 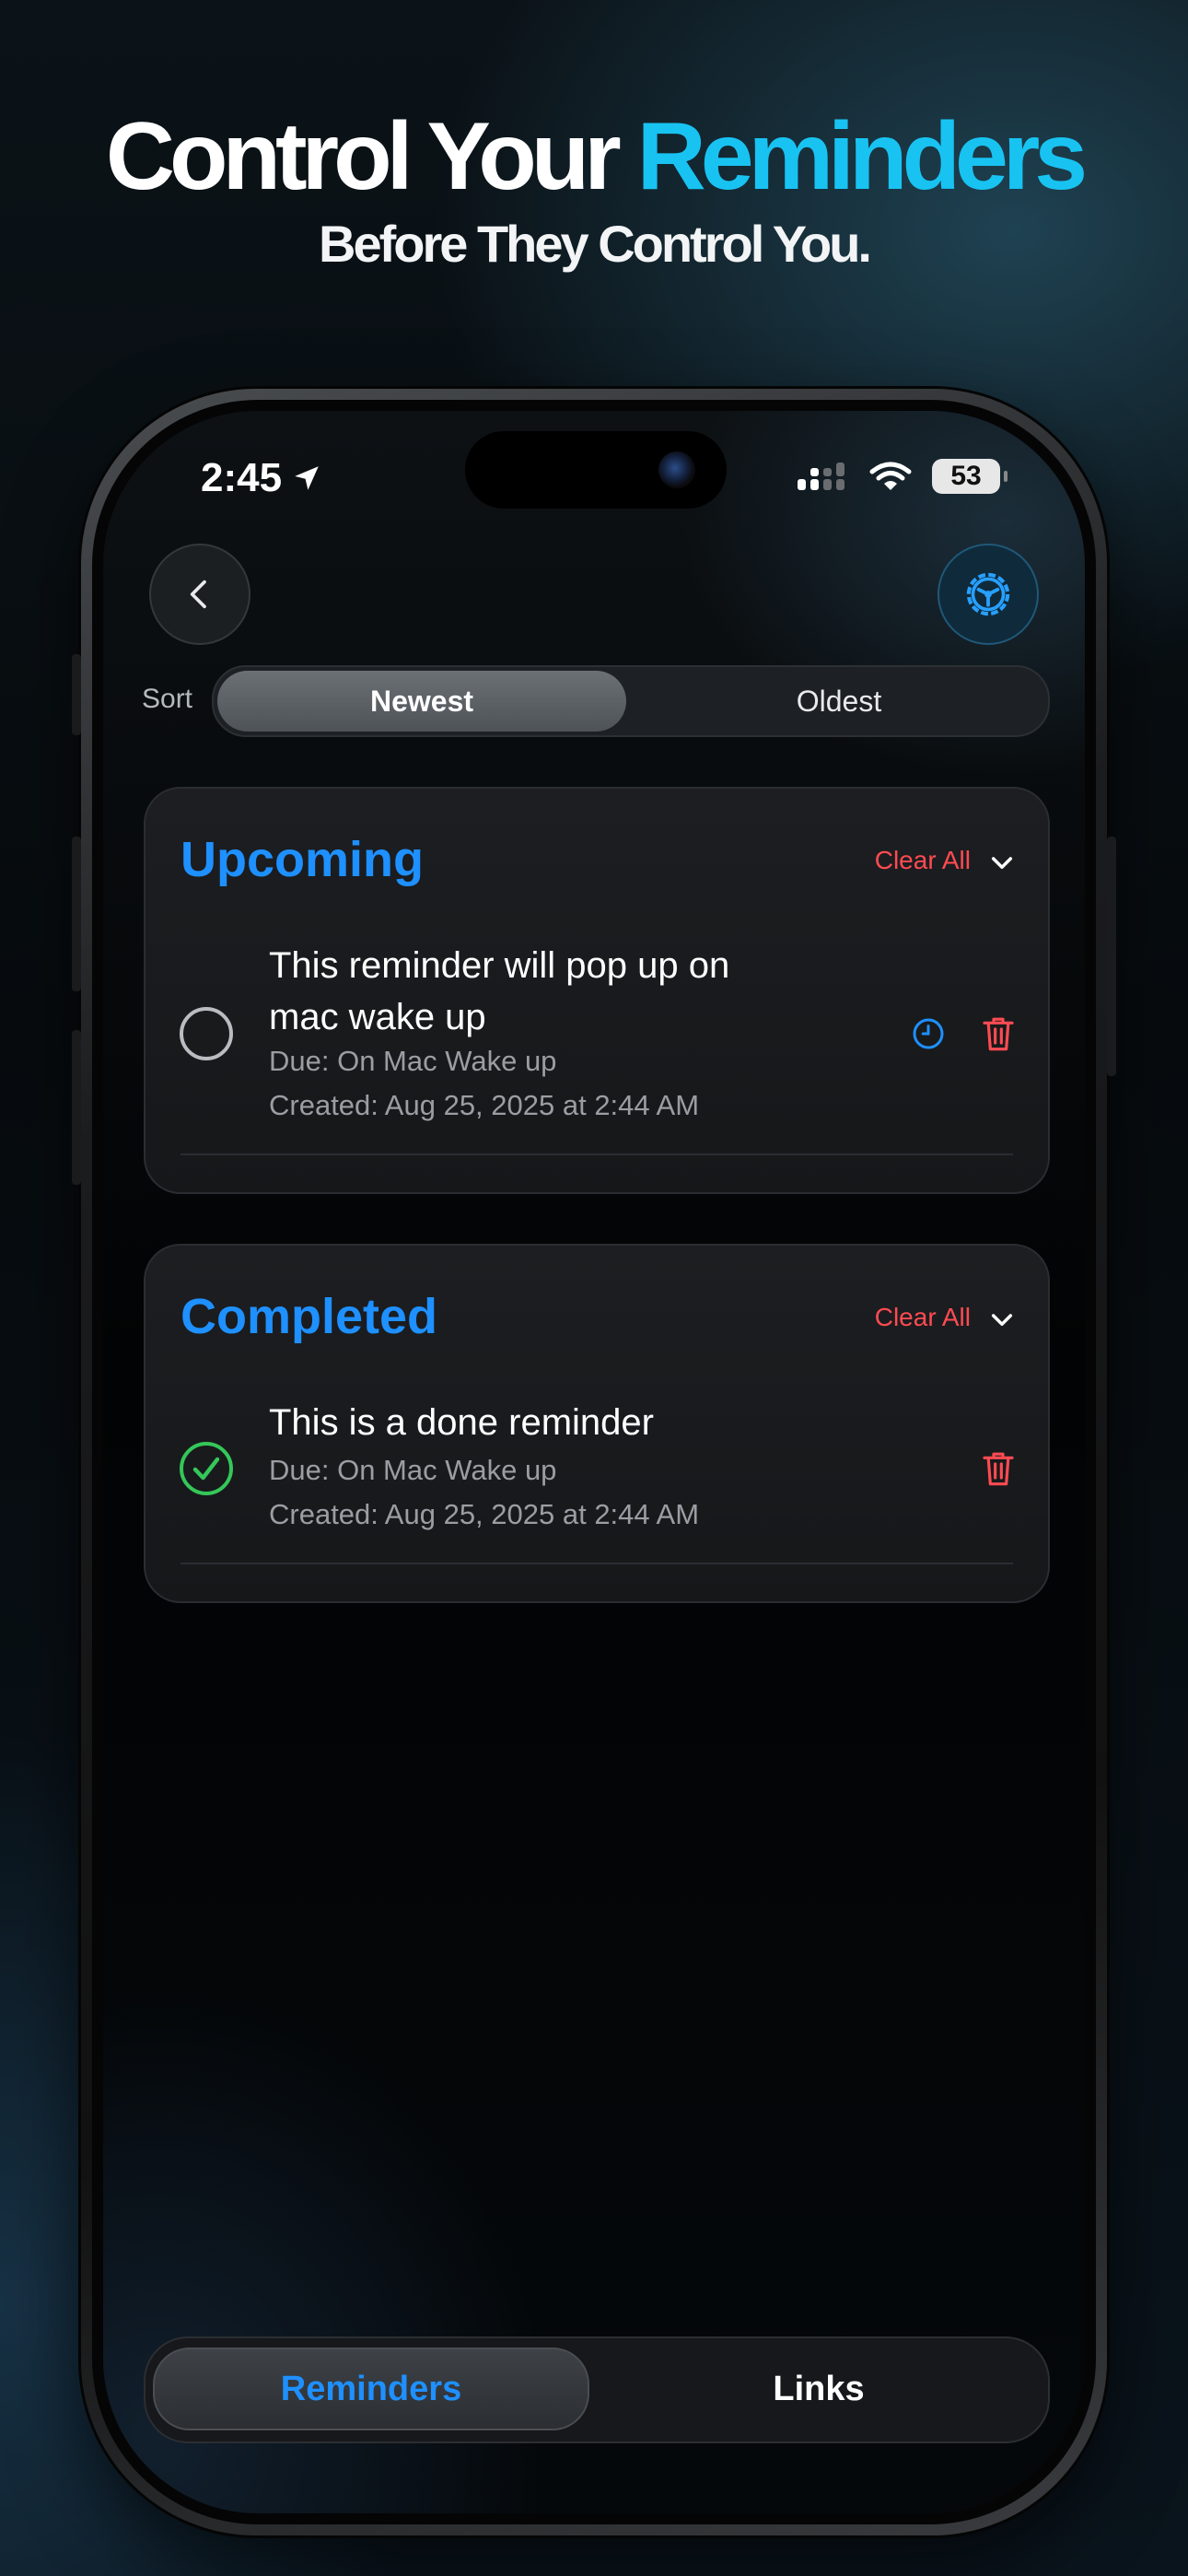 What do you see at coordinates (76, 694) in the screenshot?
I see `phone-action-button` at bounding box center [76, 694].